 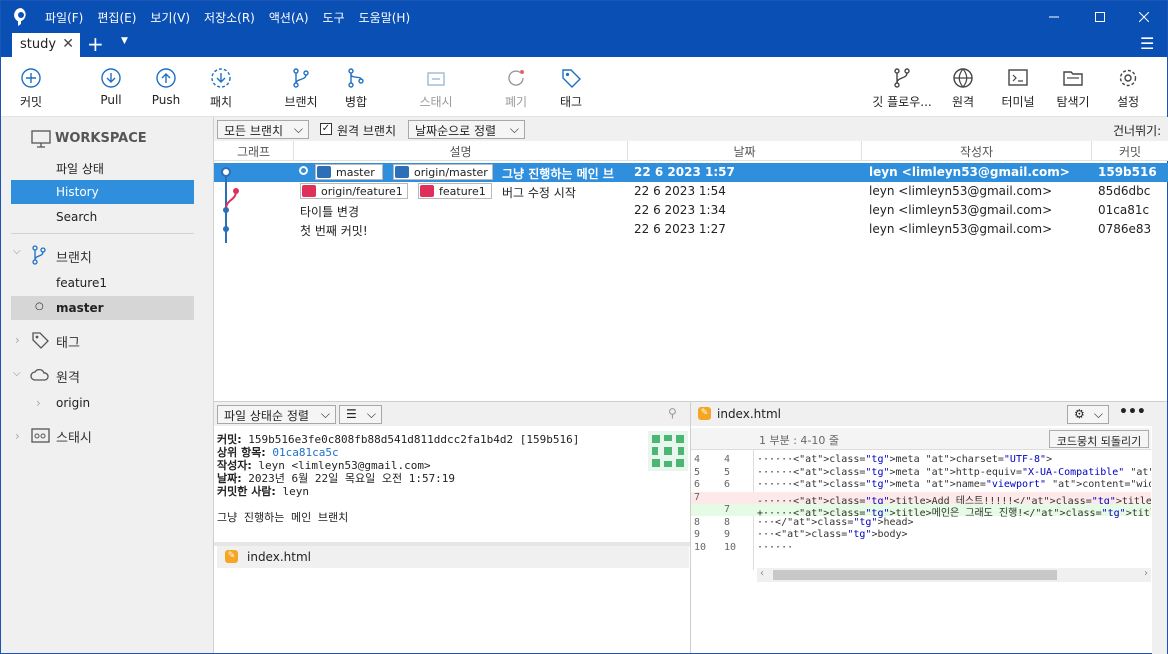 What do you see at coordinates (17, 436) in the screenshot?
I see `stashes-chevron-icon: ›` at bounding box center [17, 436].